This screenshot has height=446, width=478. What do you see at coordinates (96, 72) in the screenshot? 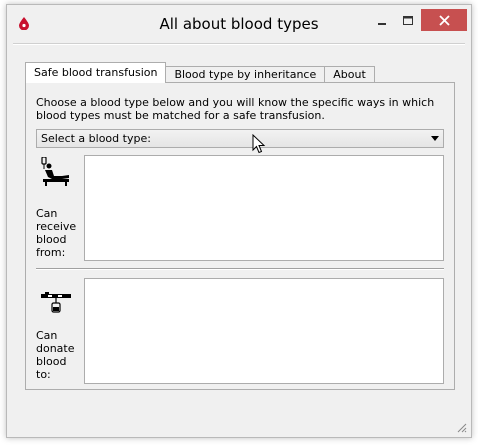
I see `tab-safe-blood-transfusion: Safe blood transfusion` at bounding box center [96, 72].